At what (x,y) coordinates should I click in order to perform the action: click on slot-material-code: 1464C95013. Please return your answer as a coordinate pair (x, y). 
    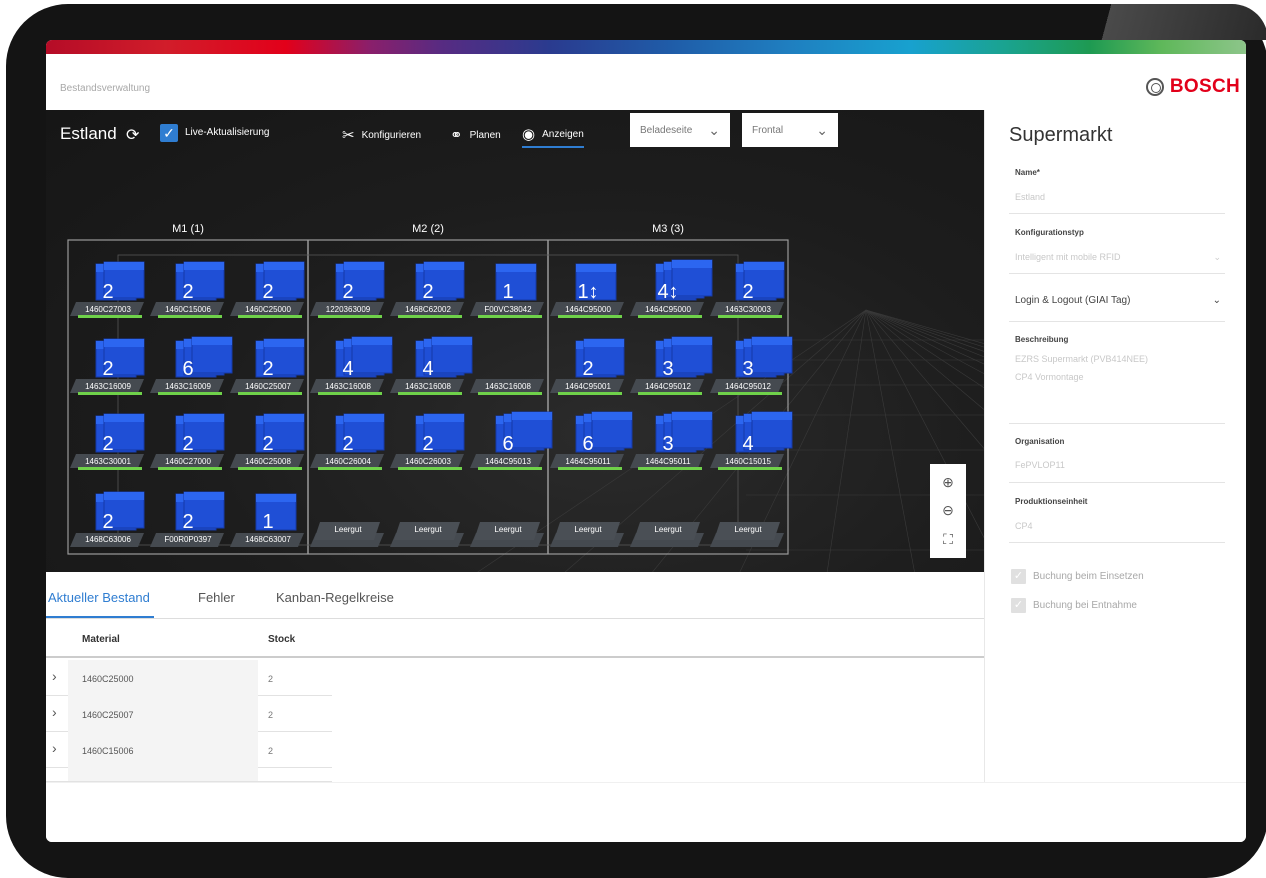
    Looking at the image, I should click on (508, 461).